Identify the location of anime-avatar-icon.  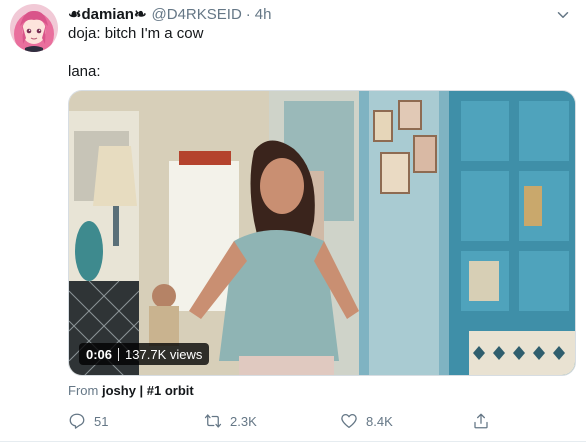
(34, 28).